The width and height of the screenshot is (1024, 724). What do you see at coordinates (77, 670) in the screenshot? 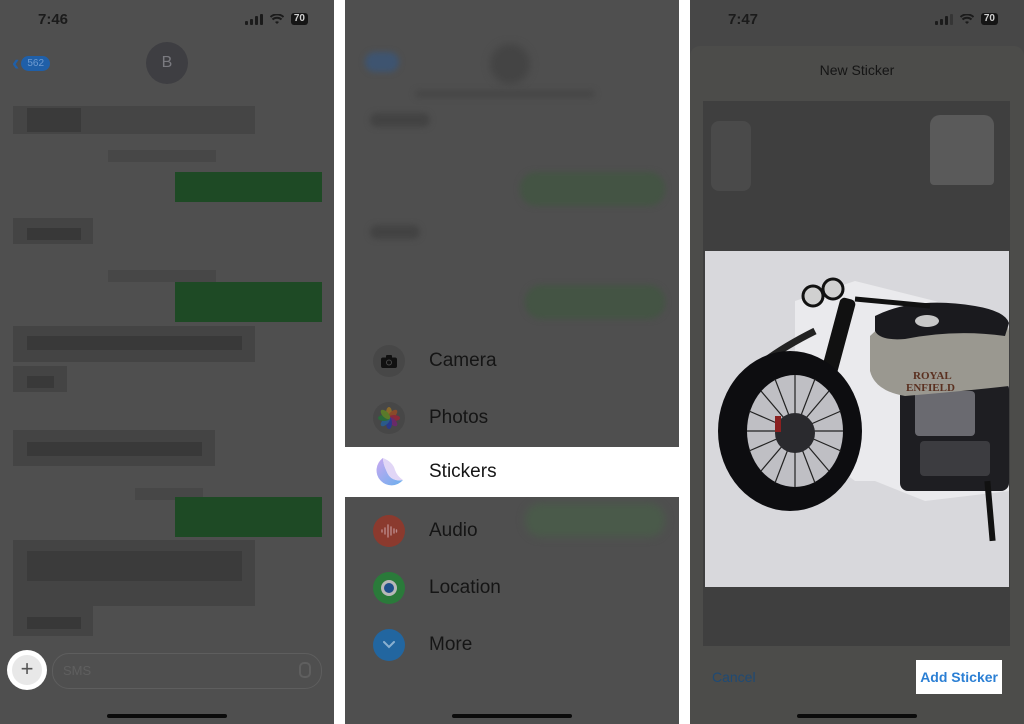
I see `sms-placeholder: SMS` at bounding box center [77, 670].